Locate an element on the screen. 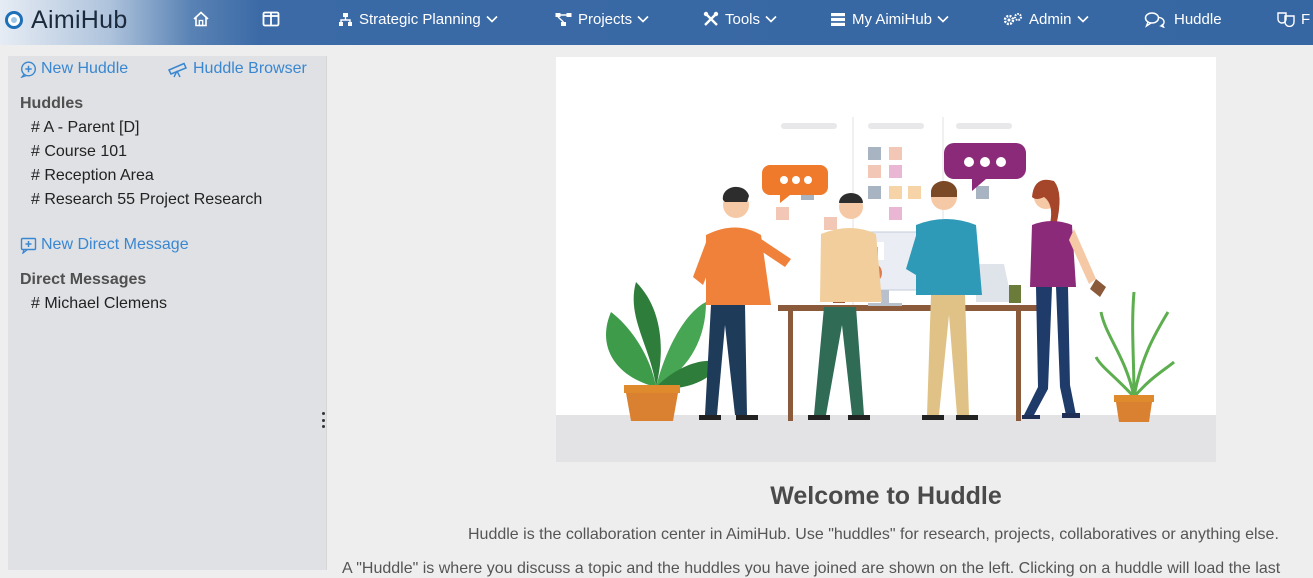 The image size is (1313, 578). new-huddle-label: New Huddle is located at coordinates (85, 68).